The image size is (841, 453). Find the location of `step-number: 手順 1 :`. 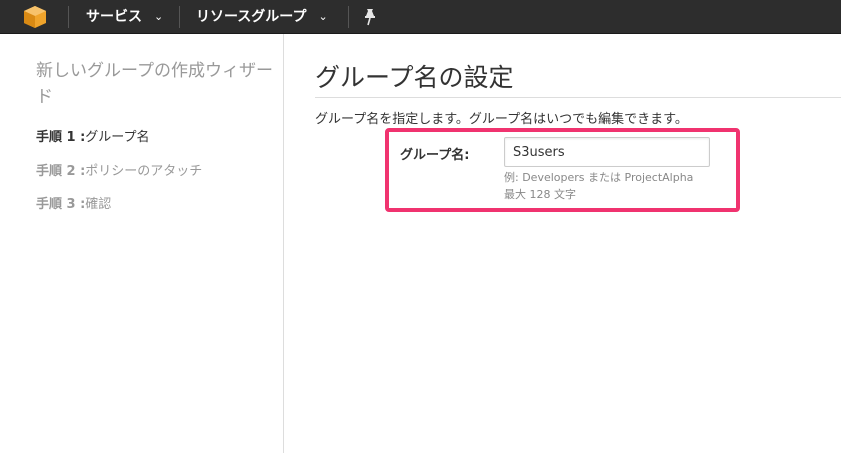

step-number: 手順 1 : is located at coordinates (61, 137).